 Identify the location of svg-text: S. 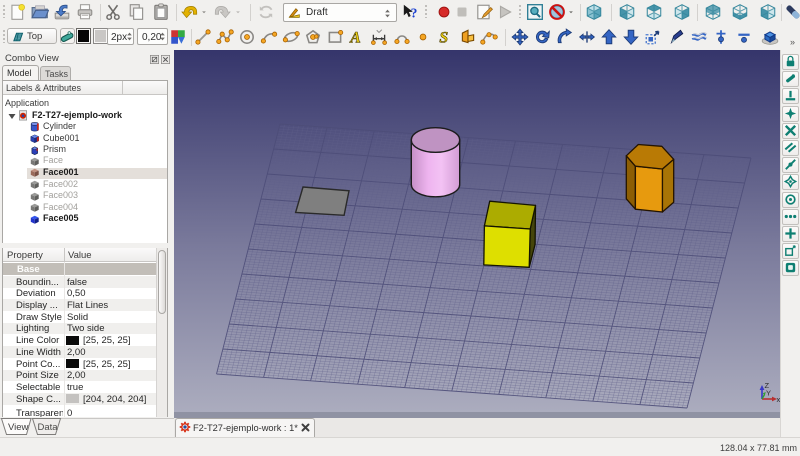
(443, 38).